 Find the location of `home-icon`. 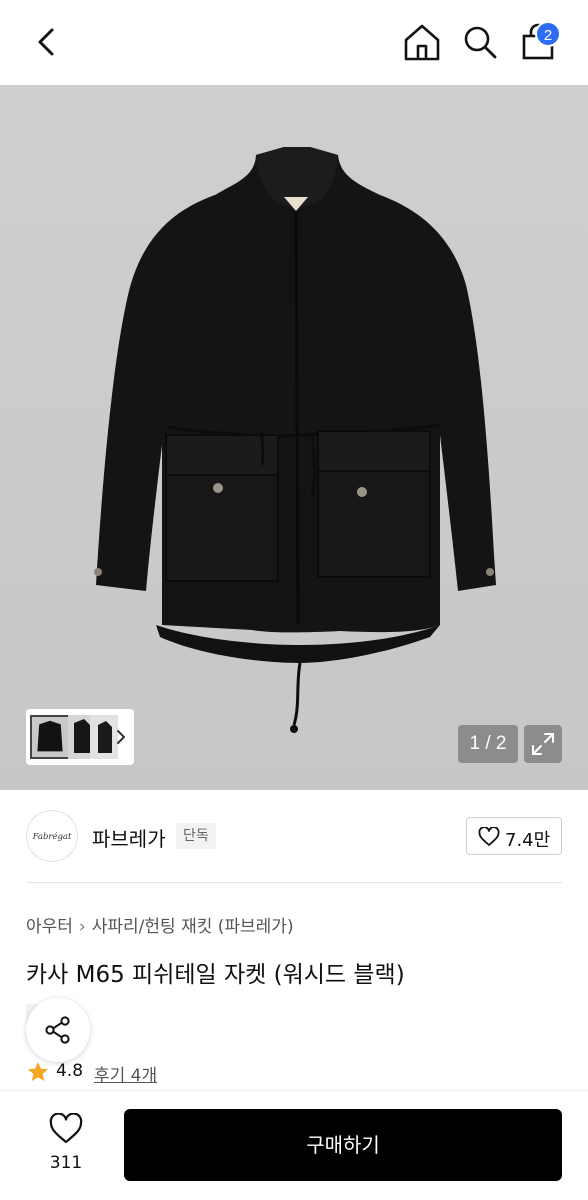

home-icon is located at coordinates (422, 42).